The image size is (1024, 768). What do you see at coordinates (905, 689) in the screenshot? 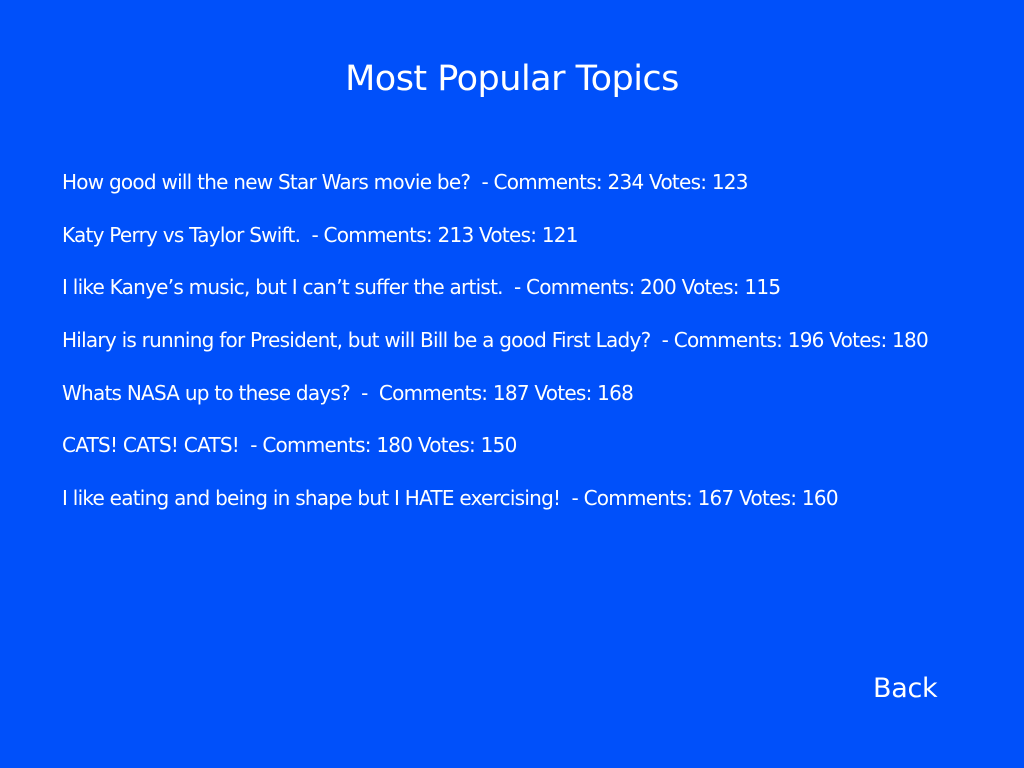
I see `back-button: Back` at bounding box center [905, 689].